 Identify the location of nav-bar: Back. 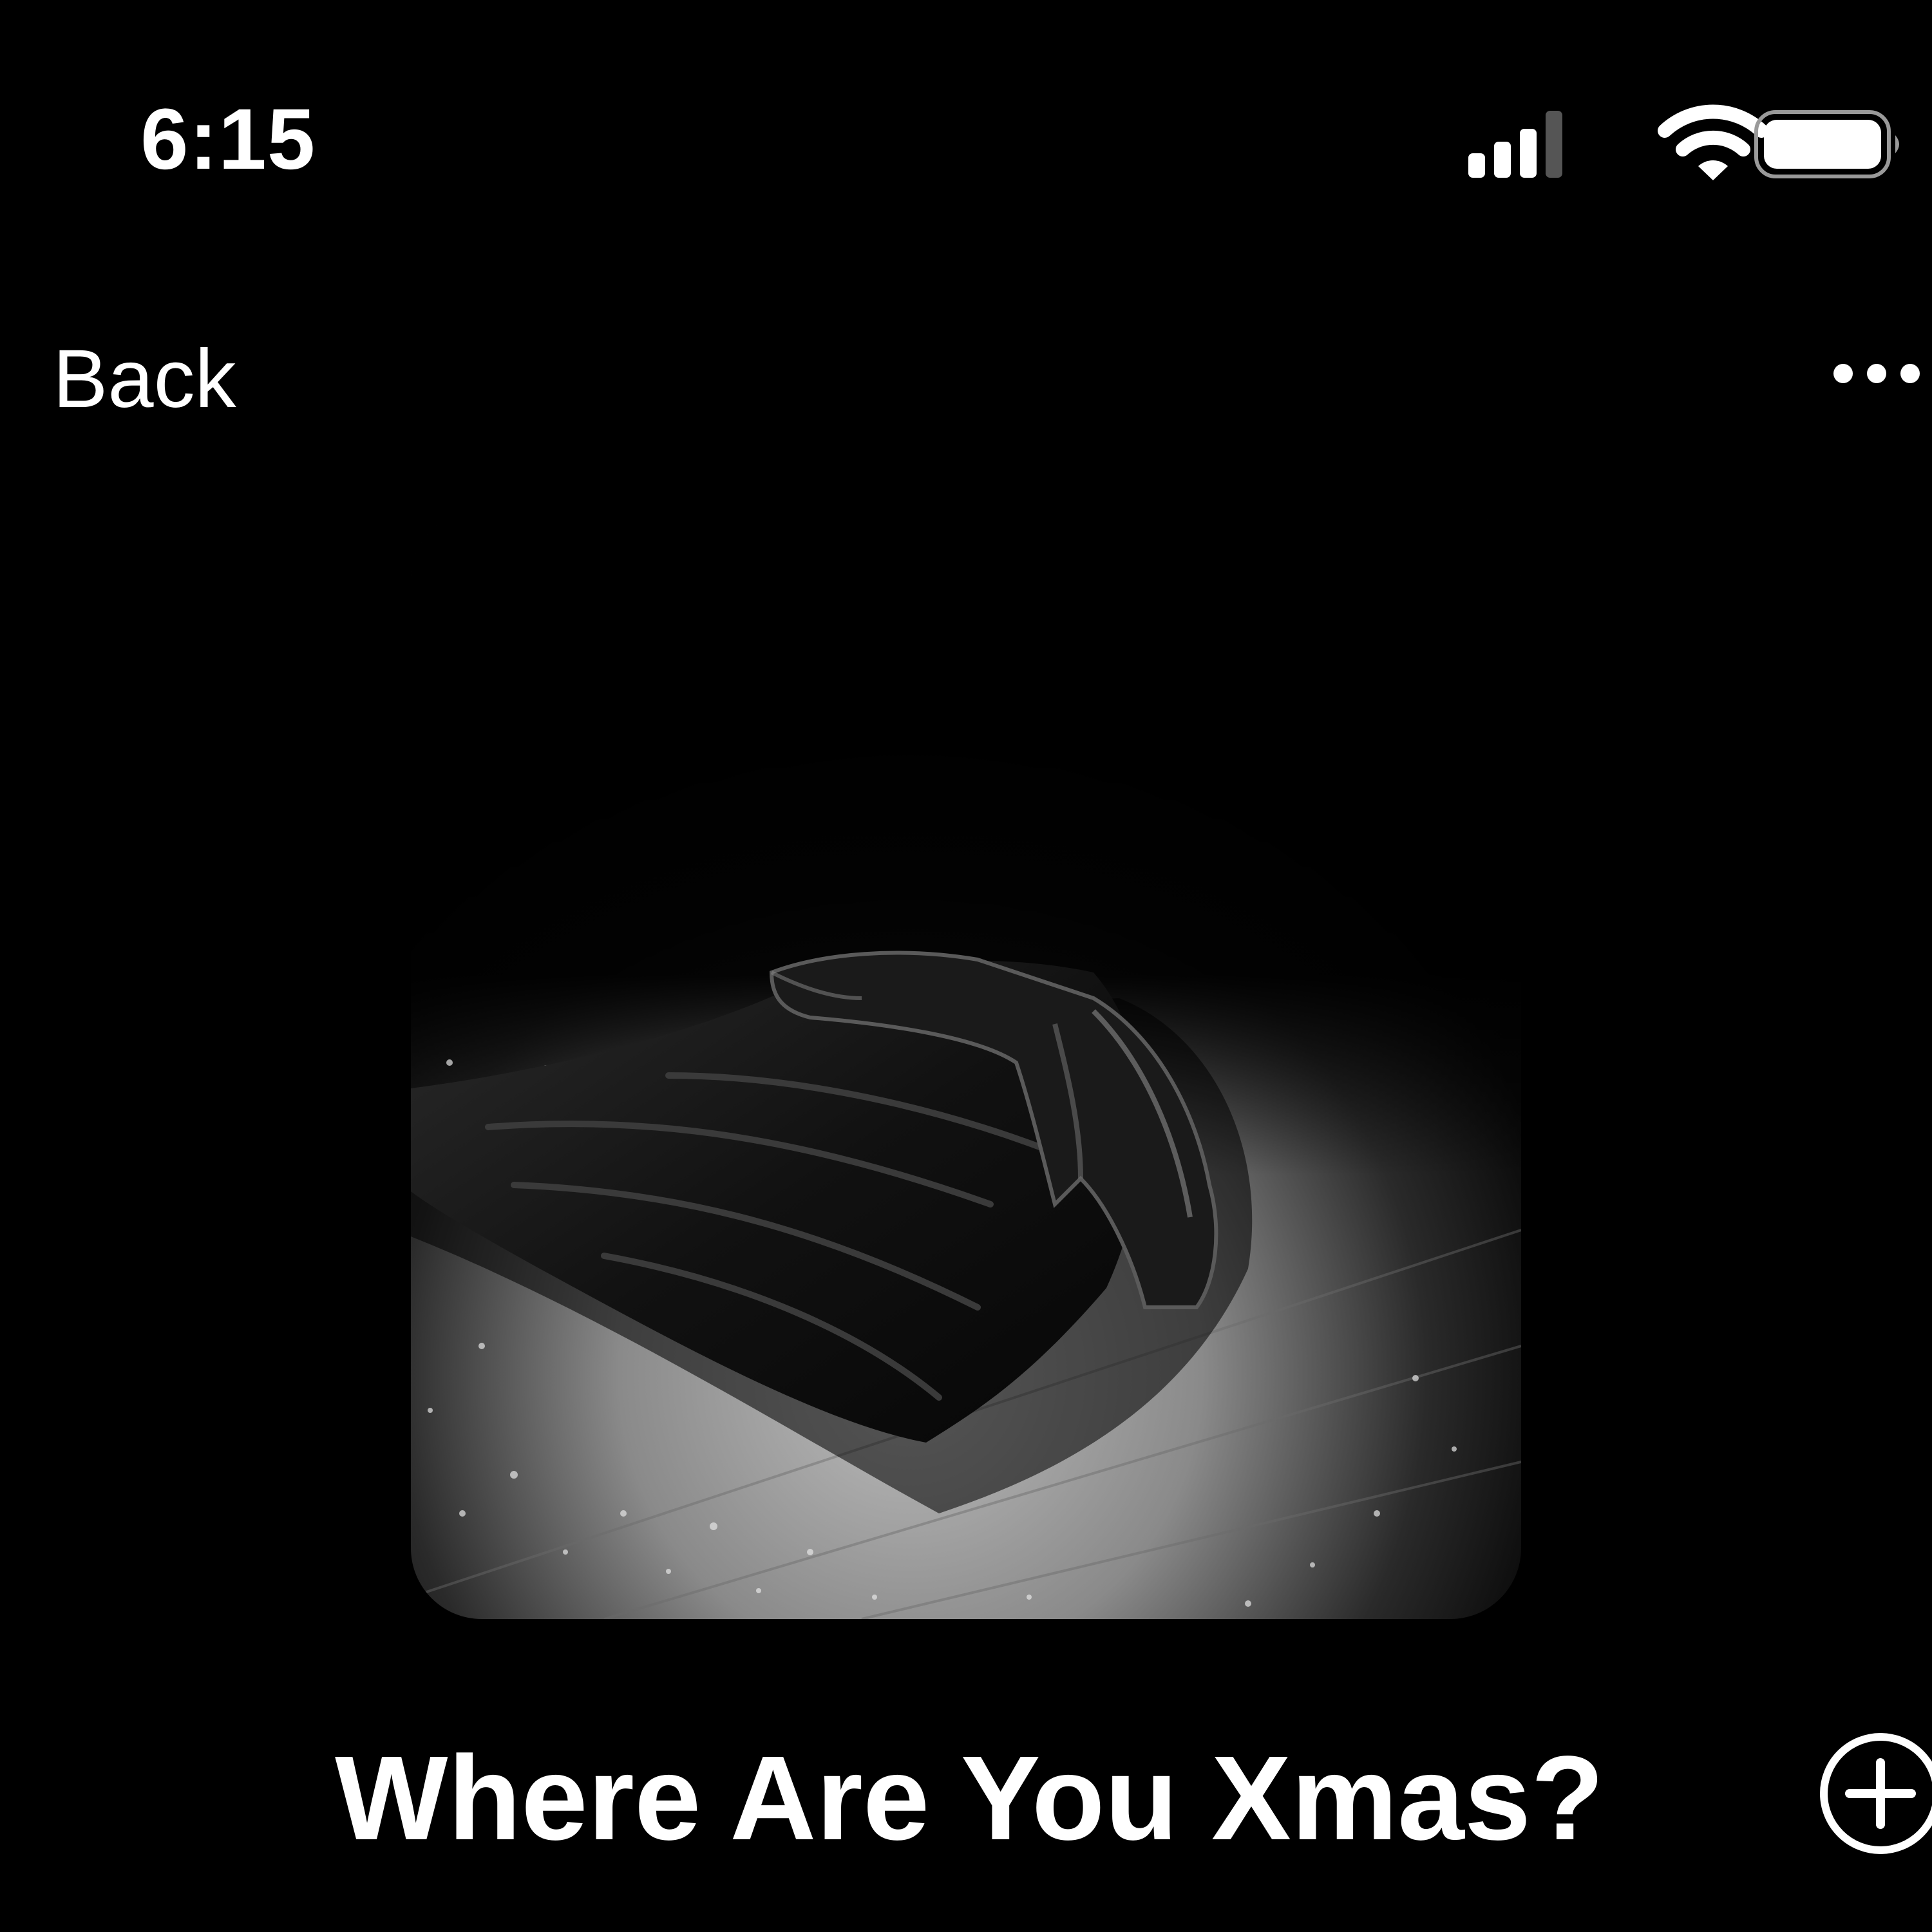
(966, 373).